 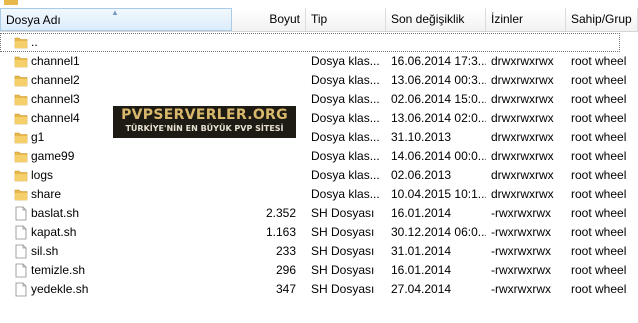 I want to click on file-modified: 31.01.2014, so click(x=421, y=251).